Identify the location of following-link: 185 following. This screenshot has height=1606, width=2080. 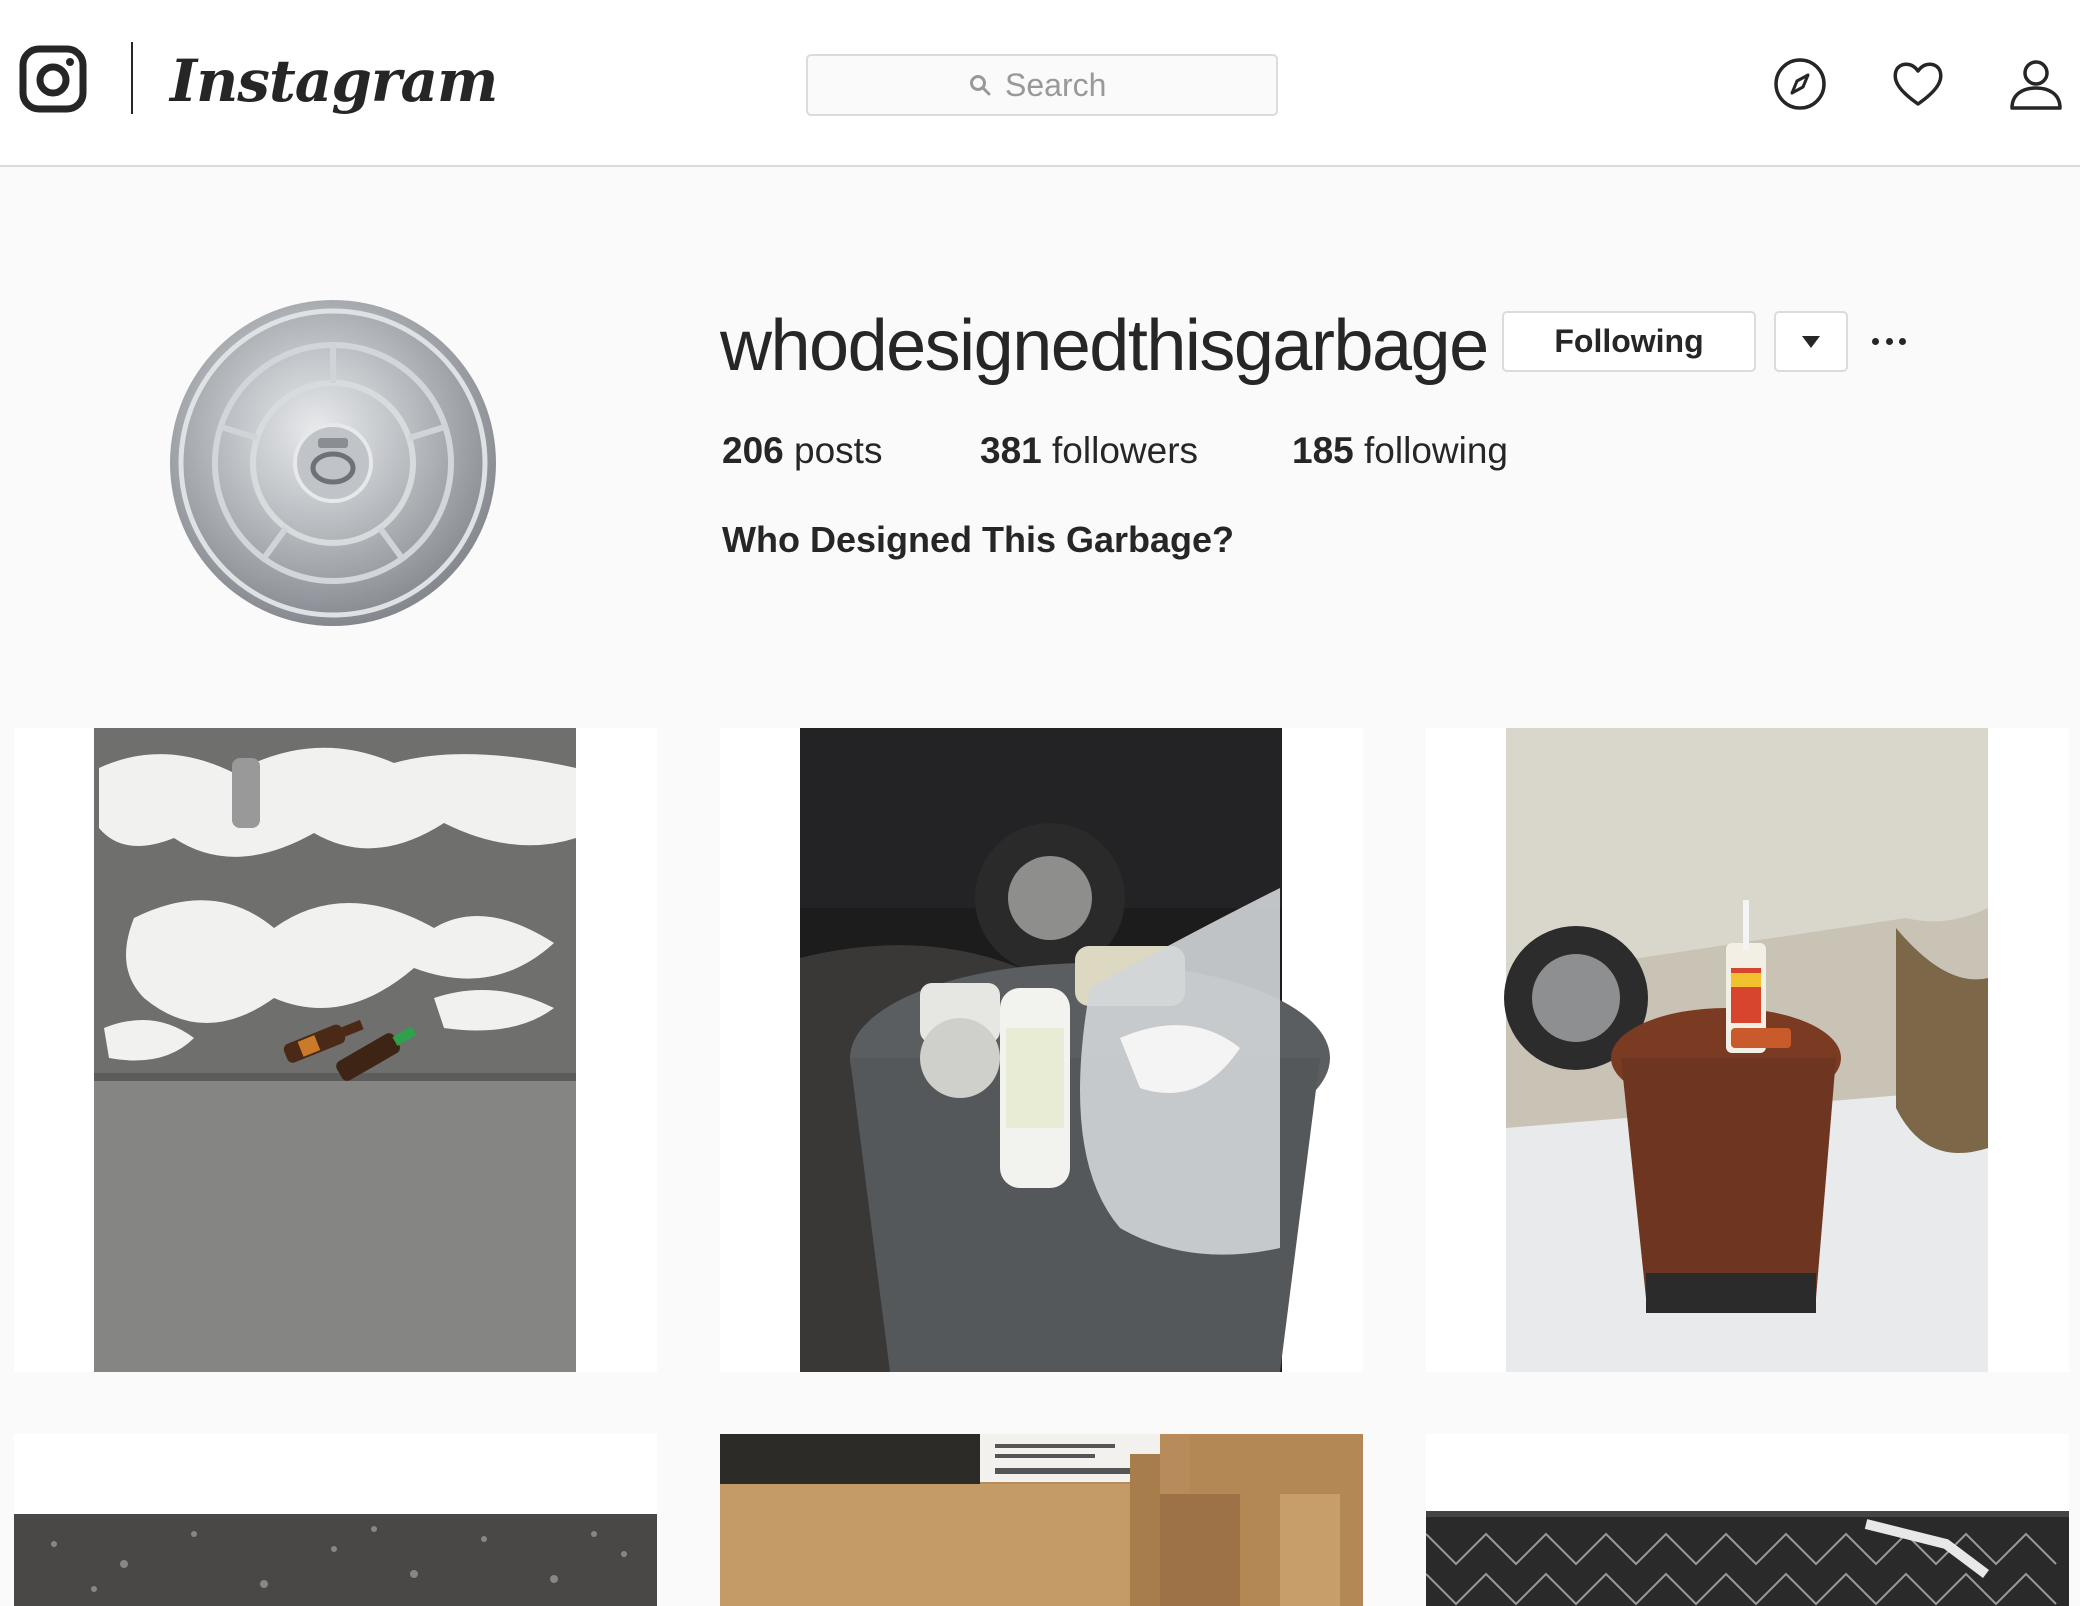
(1400, 451).